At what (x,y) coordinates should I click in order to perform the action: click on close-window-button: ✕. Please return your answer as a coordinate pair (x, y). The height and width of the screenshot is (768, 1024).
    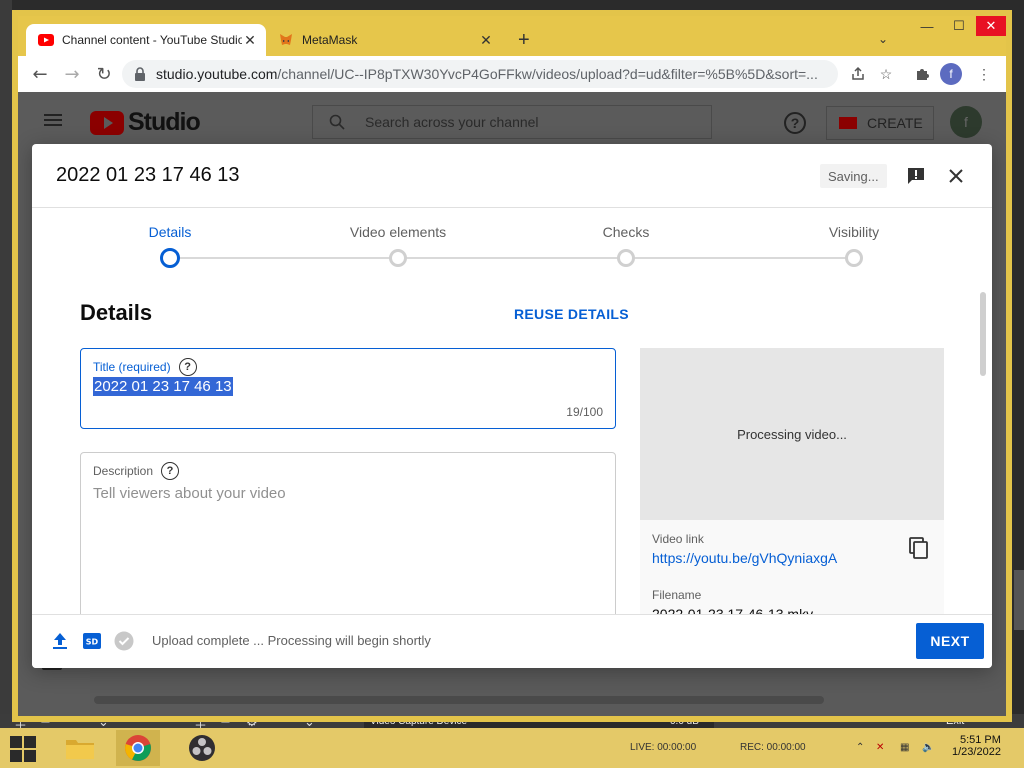
    Looking at the image, I should click on (991, 26).